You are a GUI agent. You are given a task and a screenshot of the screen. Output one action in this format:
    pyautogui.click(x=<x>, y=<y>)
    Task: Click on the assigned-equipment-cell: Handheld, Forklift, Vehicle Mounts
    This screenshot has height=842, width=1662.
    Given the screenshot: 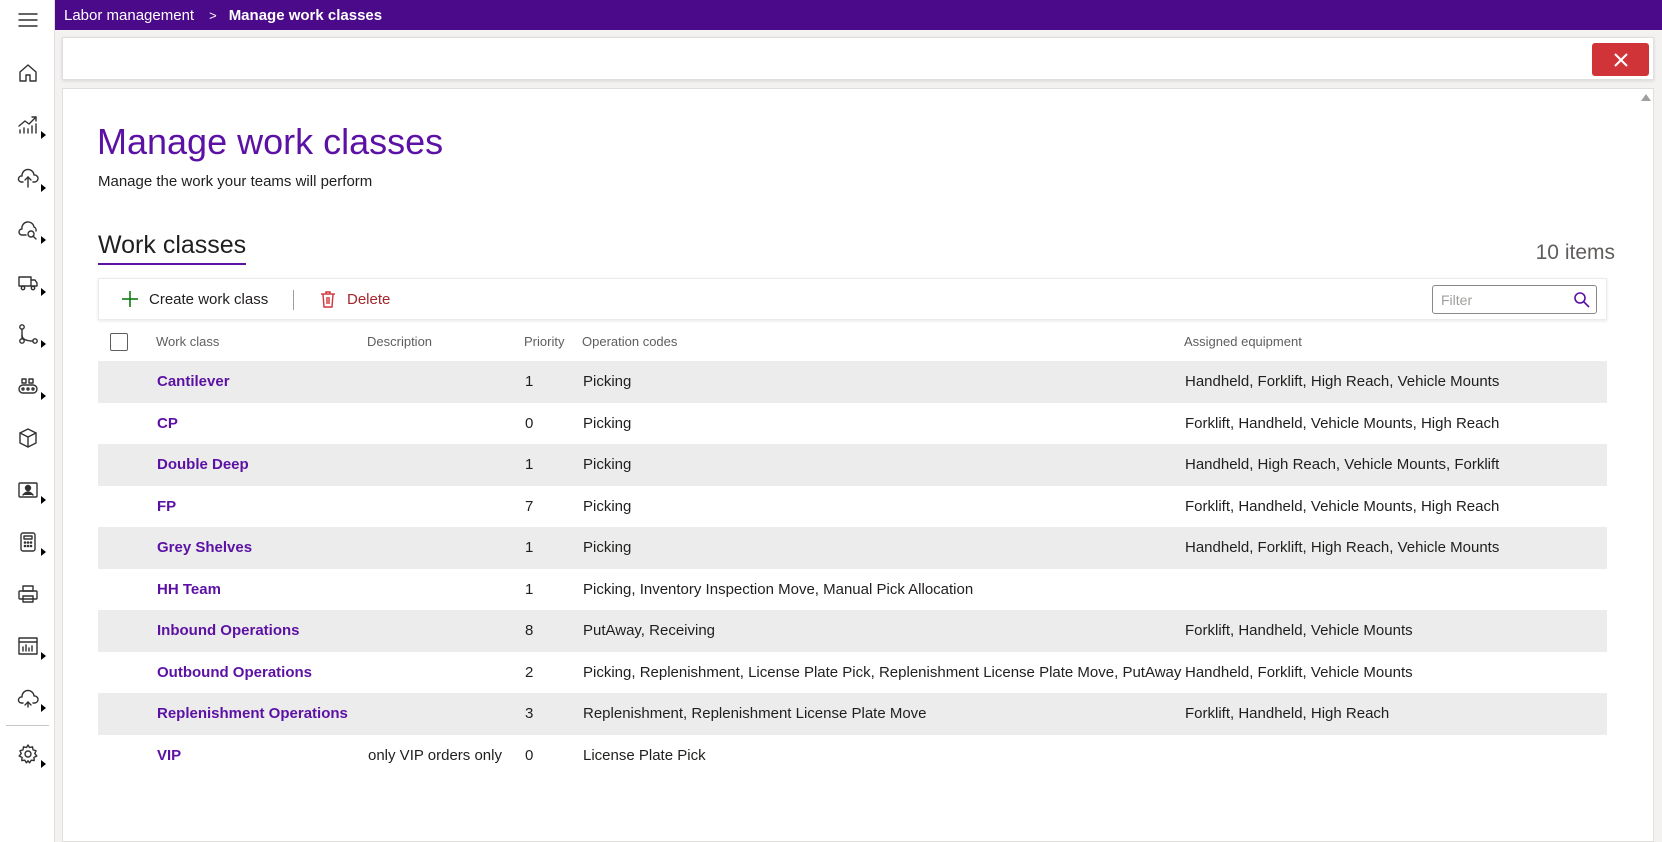 What is the action you would take?
    pyautogui.click(x=1299, y=672)
    